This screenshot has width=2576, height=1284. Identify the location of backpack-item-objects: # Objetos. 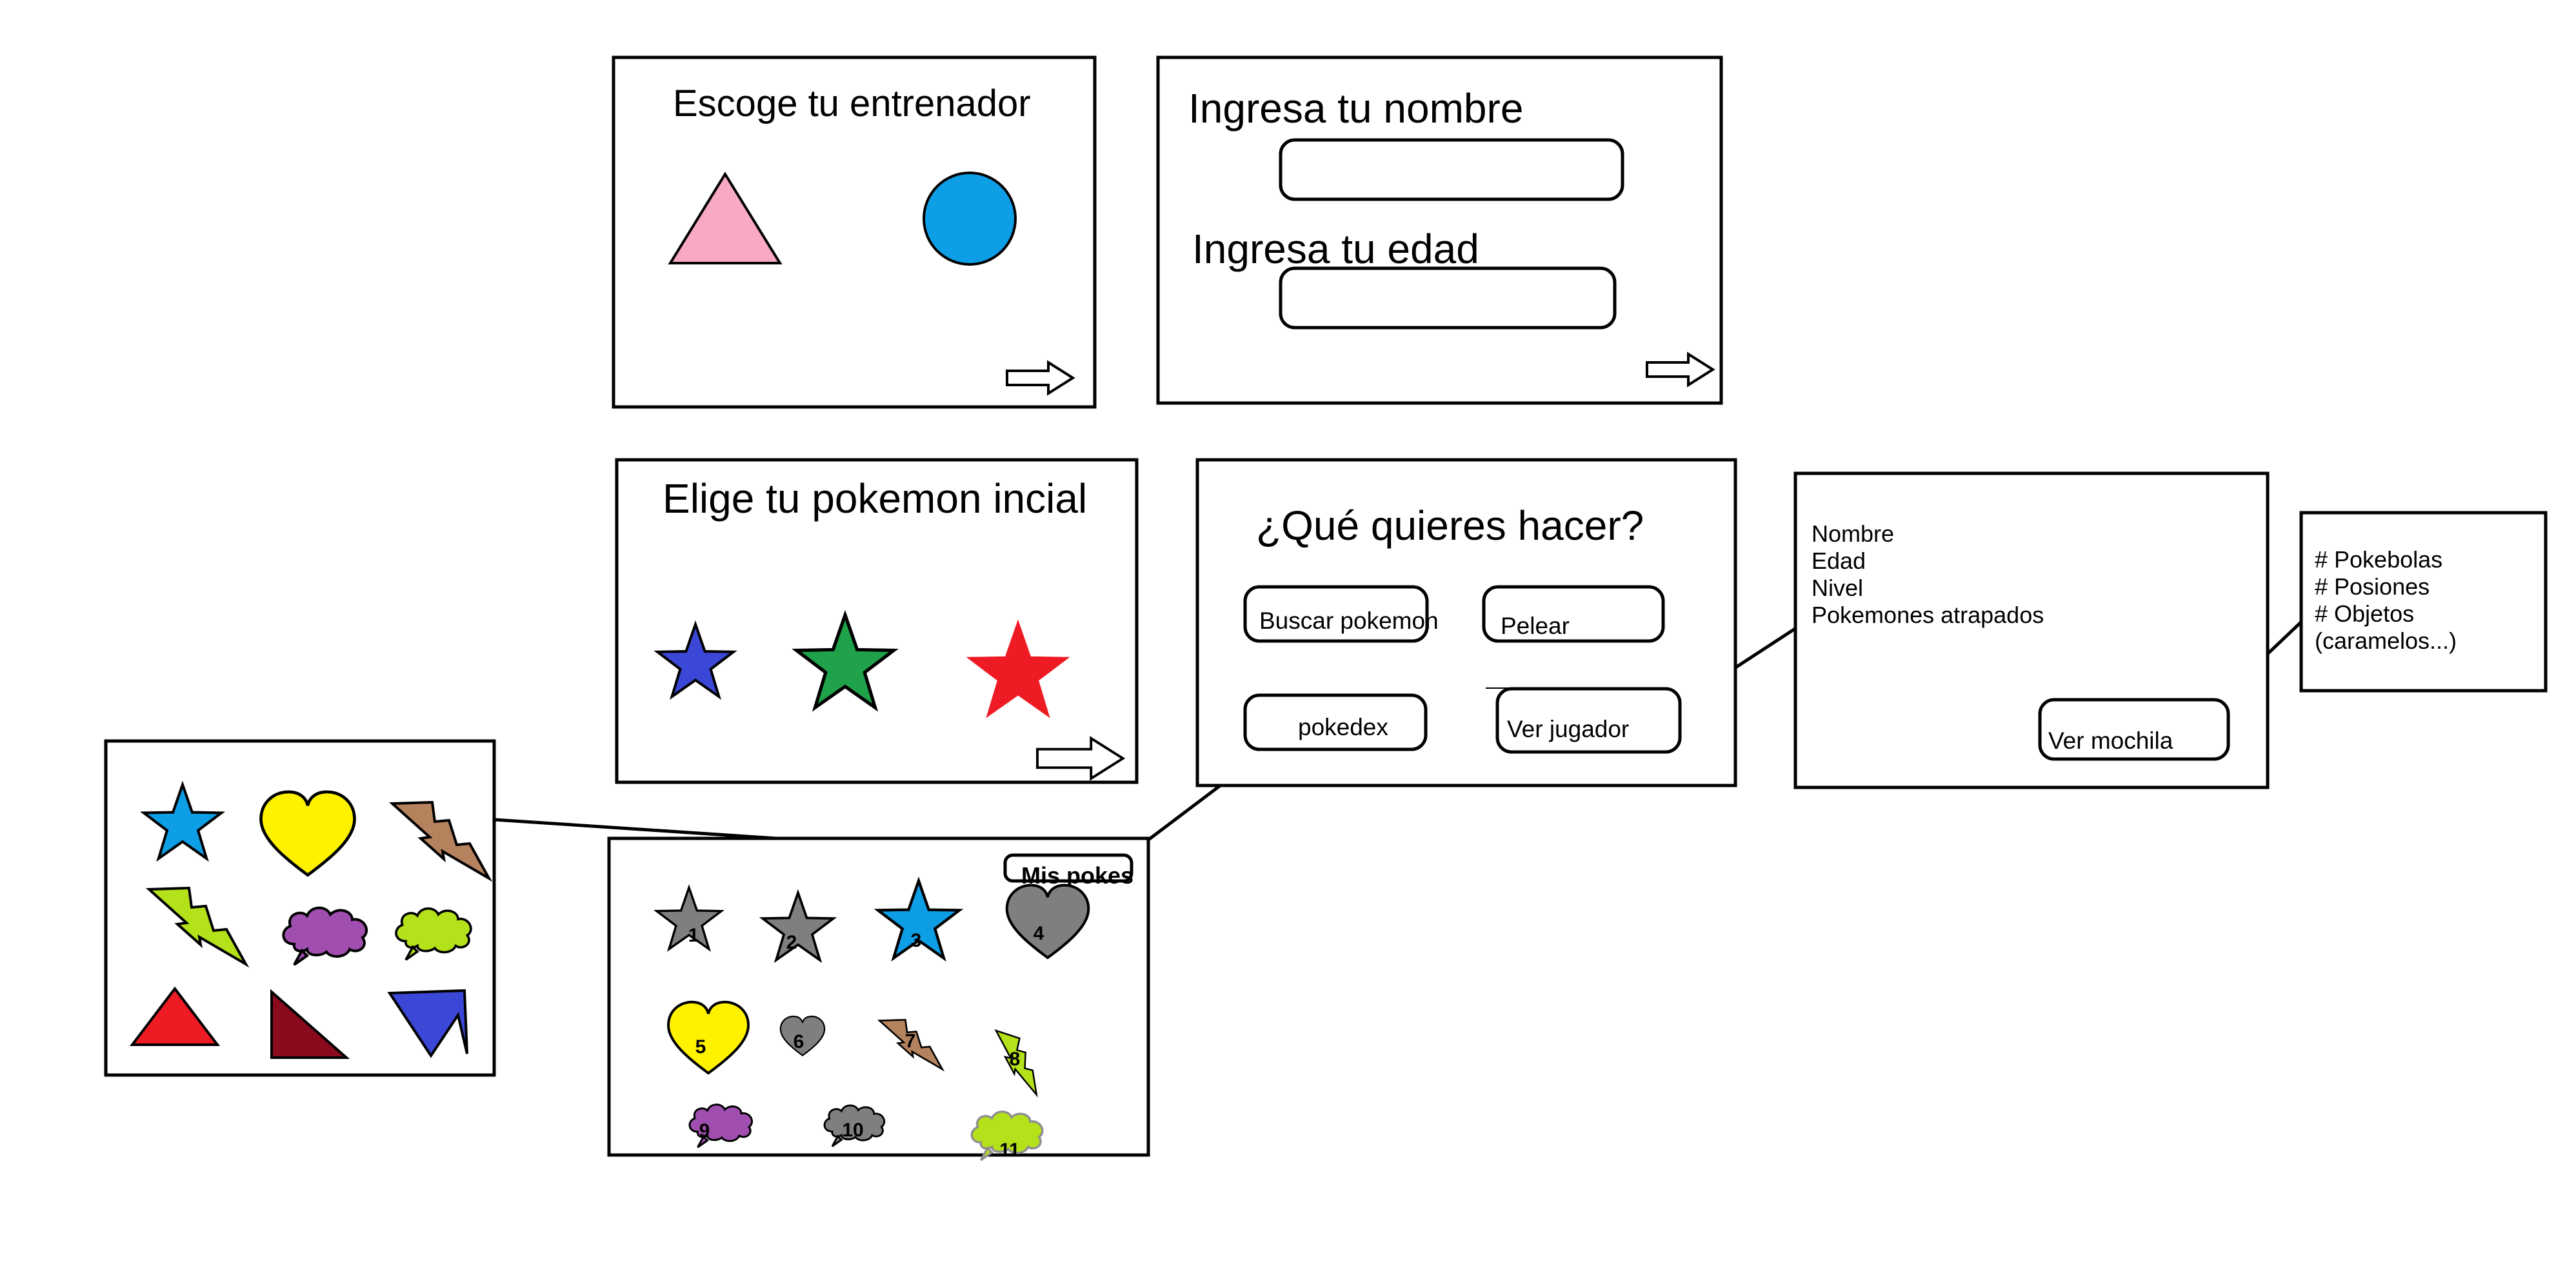
(2364, 613).